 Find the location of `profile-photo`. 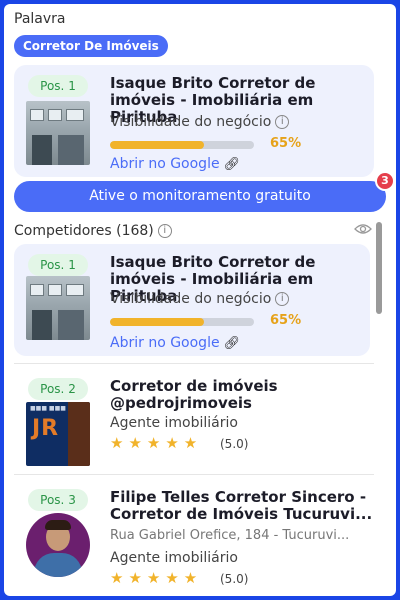

profile-photo is located at coordinates (58, 545).